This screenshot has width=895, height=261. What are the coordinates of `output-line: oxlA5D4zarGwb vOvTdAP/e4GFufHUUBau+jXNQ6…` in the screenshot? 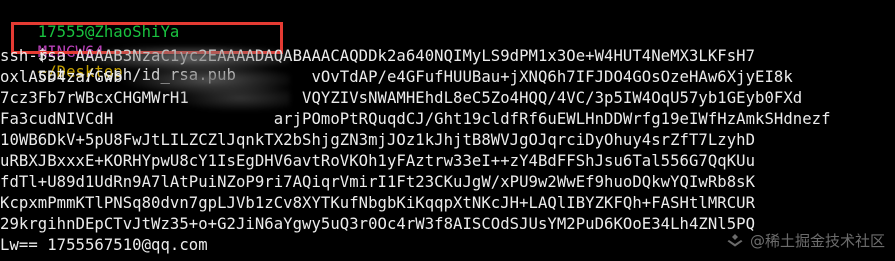 It's located at (396, 77).